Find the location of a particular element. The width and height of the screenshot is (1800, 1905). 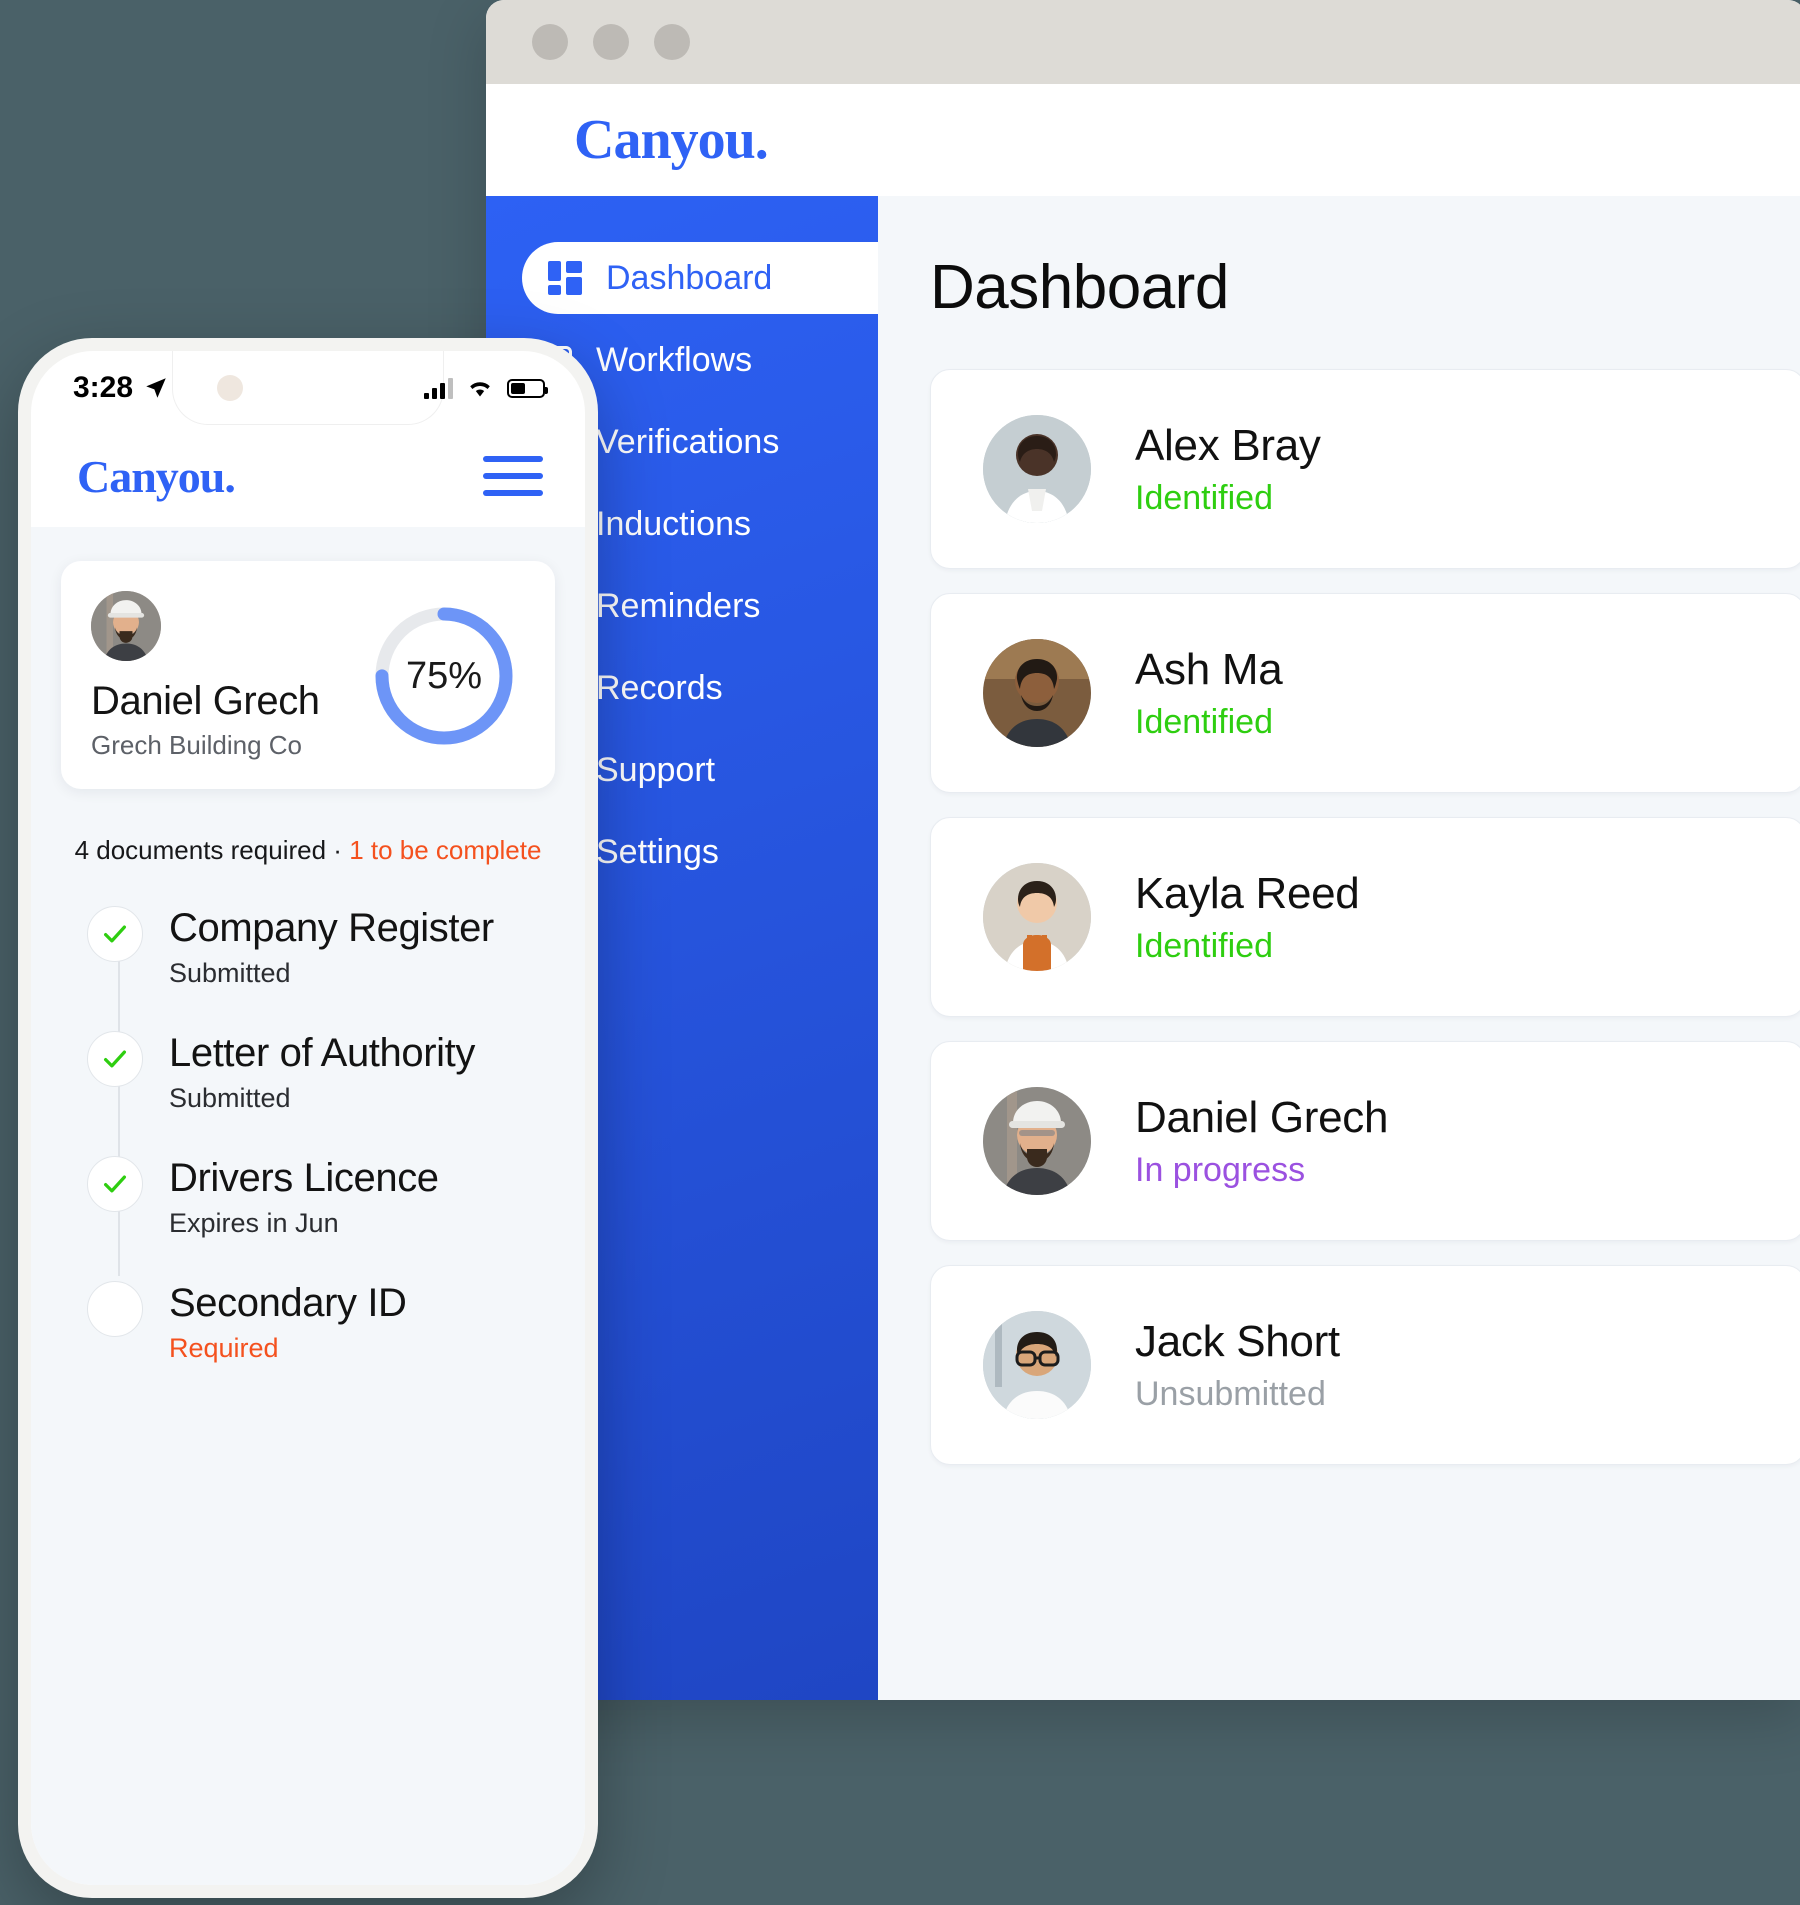

list-item: Company Register Submitted is located at coordinates (321, 947).